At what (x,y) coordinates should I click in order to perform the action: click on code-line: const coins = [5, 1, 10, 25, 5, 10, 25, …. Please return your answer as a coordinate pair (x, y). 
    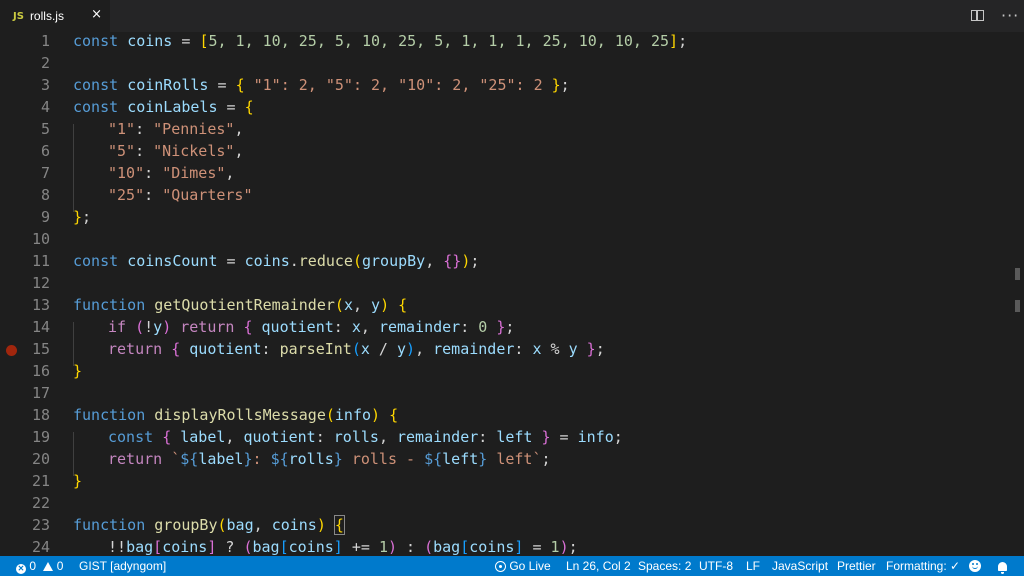
    Looking at the image, I should click on (380, 41).